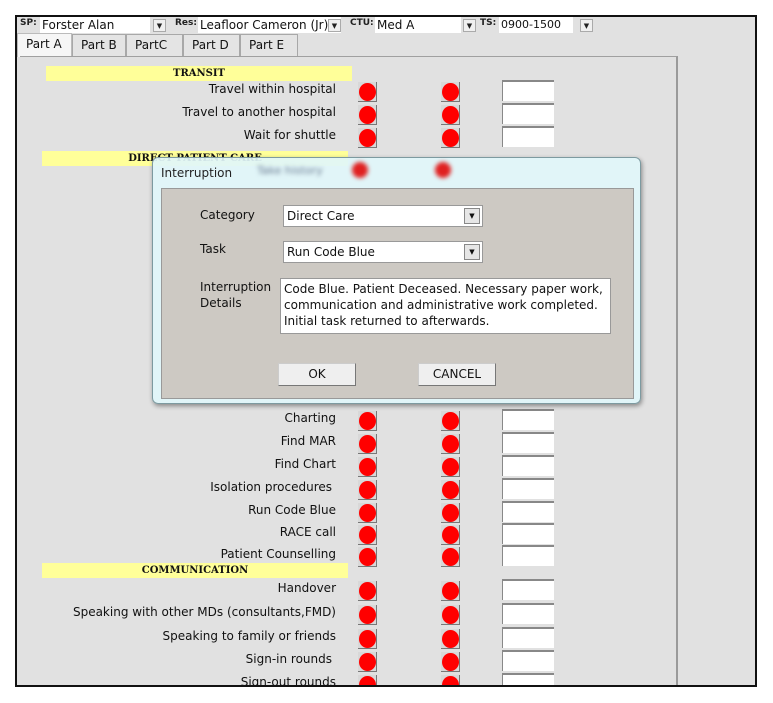 Image resolution: width=773 pixels, height=703 pixels. What do you see at coordinates (154, 45) in the screenshot?
I see `tab-part-c: PartC` at bounding box center [154, 45].